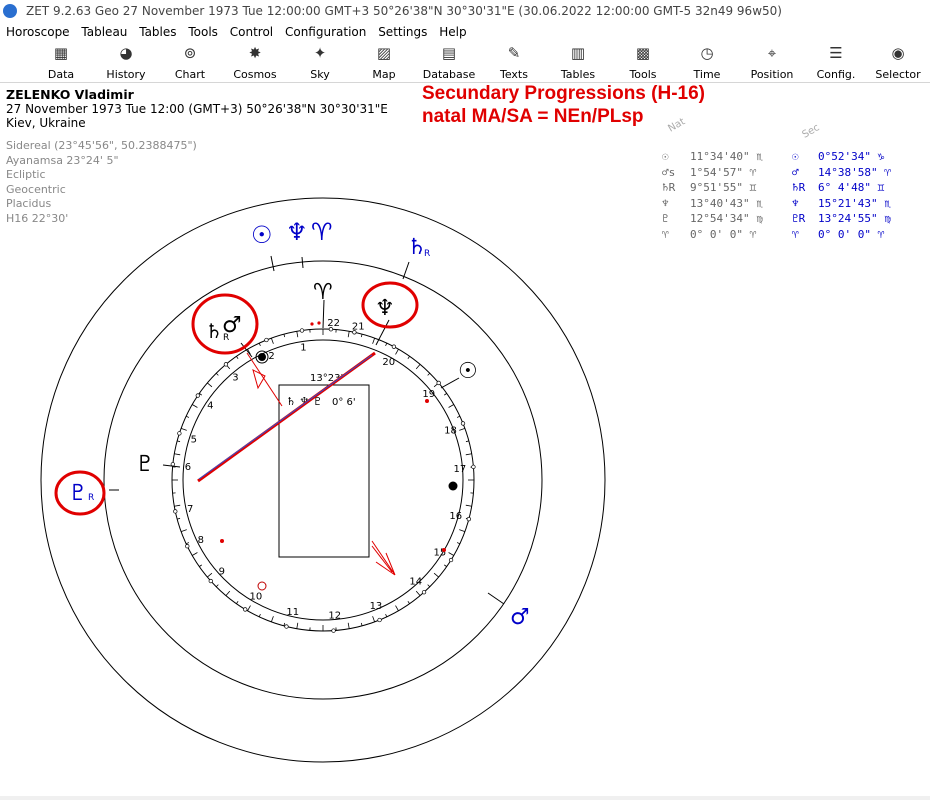  I want to click on house-number: 17, so click(459, 469).